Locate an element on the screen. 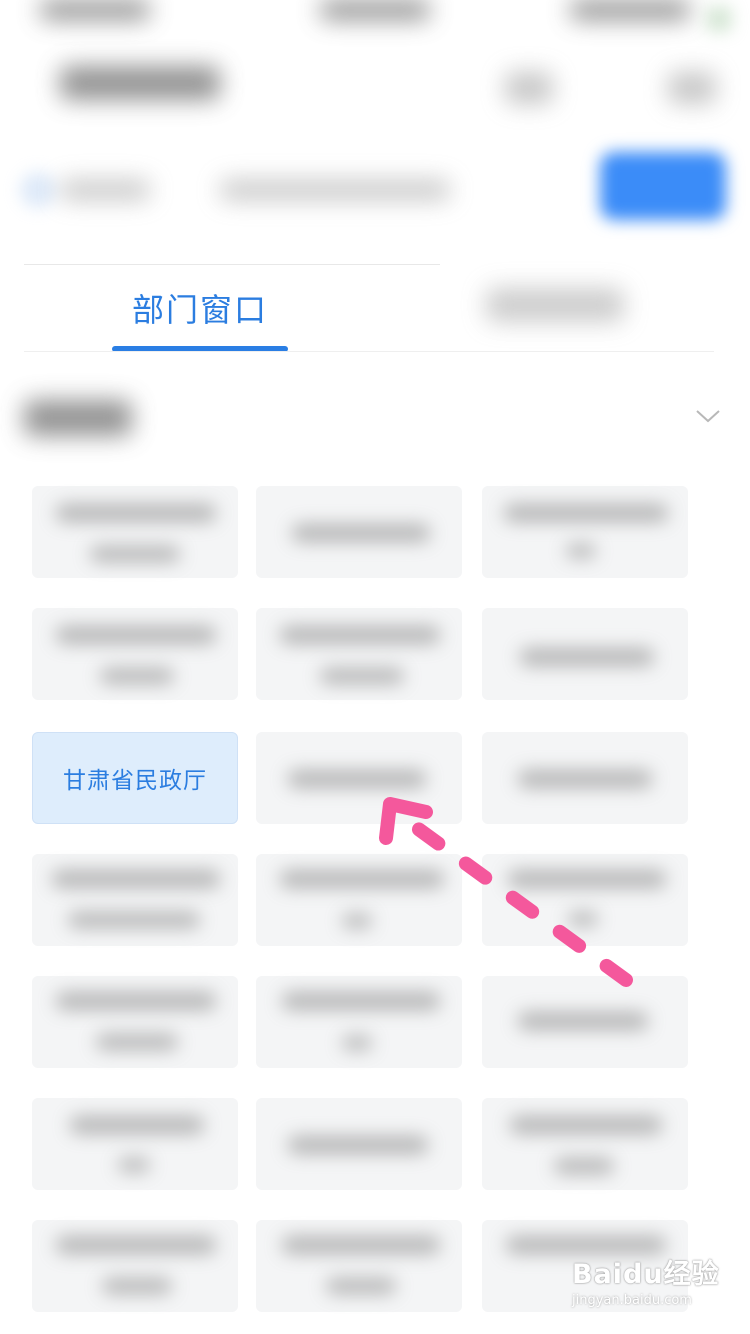 The height and width of the screenshot is (1334, 750). dashed-arrow-icon is located at coordinates (506, 892).